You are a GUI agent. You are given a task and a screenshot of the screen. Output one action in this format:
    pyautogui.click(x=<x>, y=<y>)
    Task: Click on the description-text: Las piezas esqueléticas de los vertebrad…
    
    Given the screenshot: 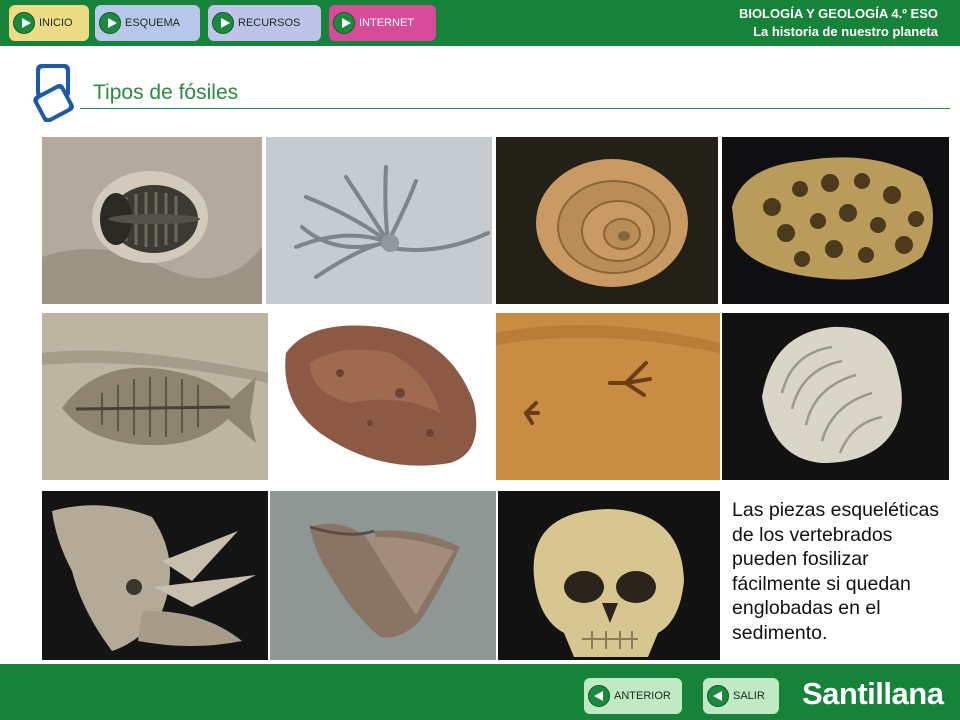 What is the action you would take?
    pyautogui.click(x=836, y=571)
    